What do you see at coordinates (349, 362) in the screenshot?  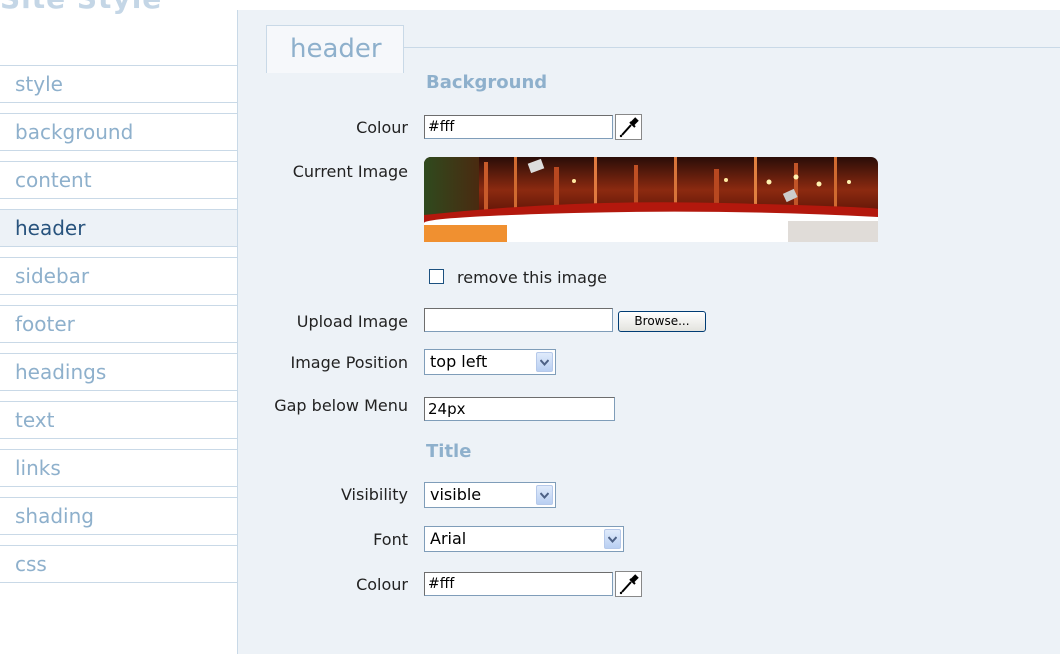 I see `image-position-label: Image Position` at bounding box center [349, 362].